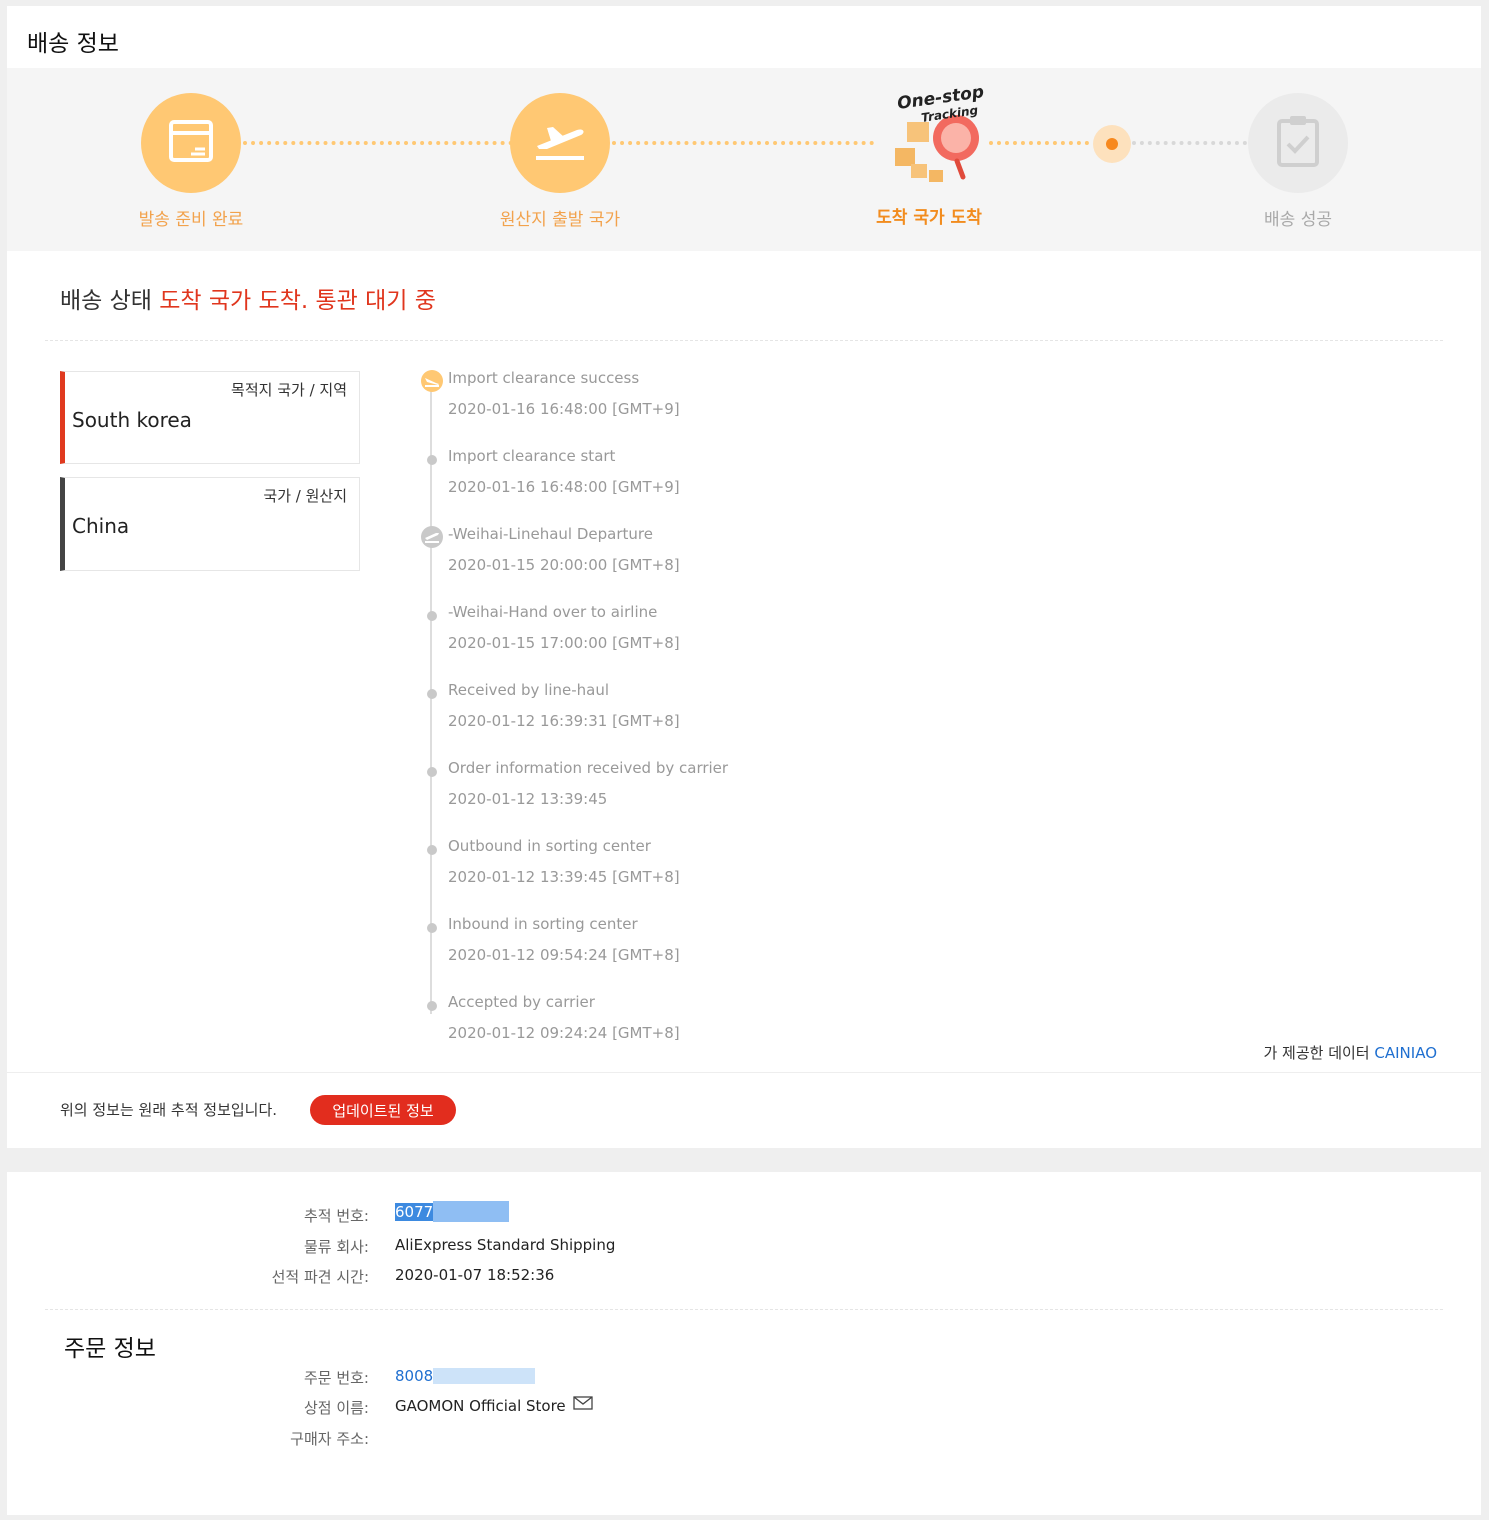  Describe the element at coordinates (191, 220) in the screenshot. I see `step-1-label: 발송 준비 완료` at that location.